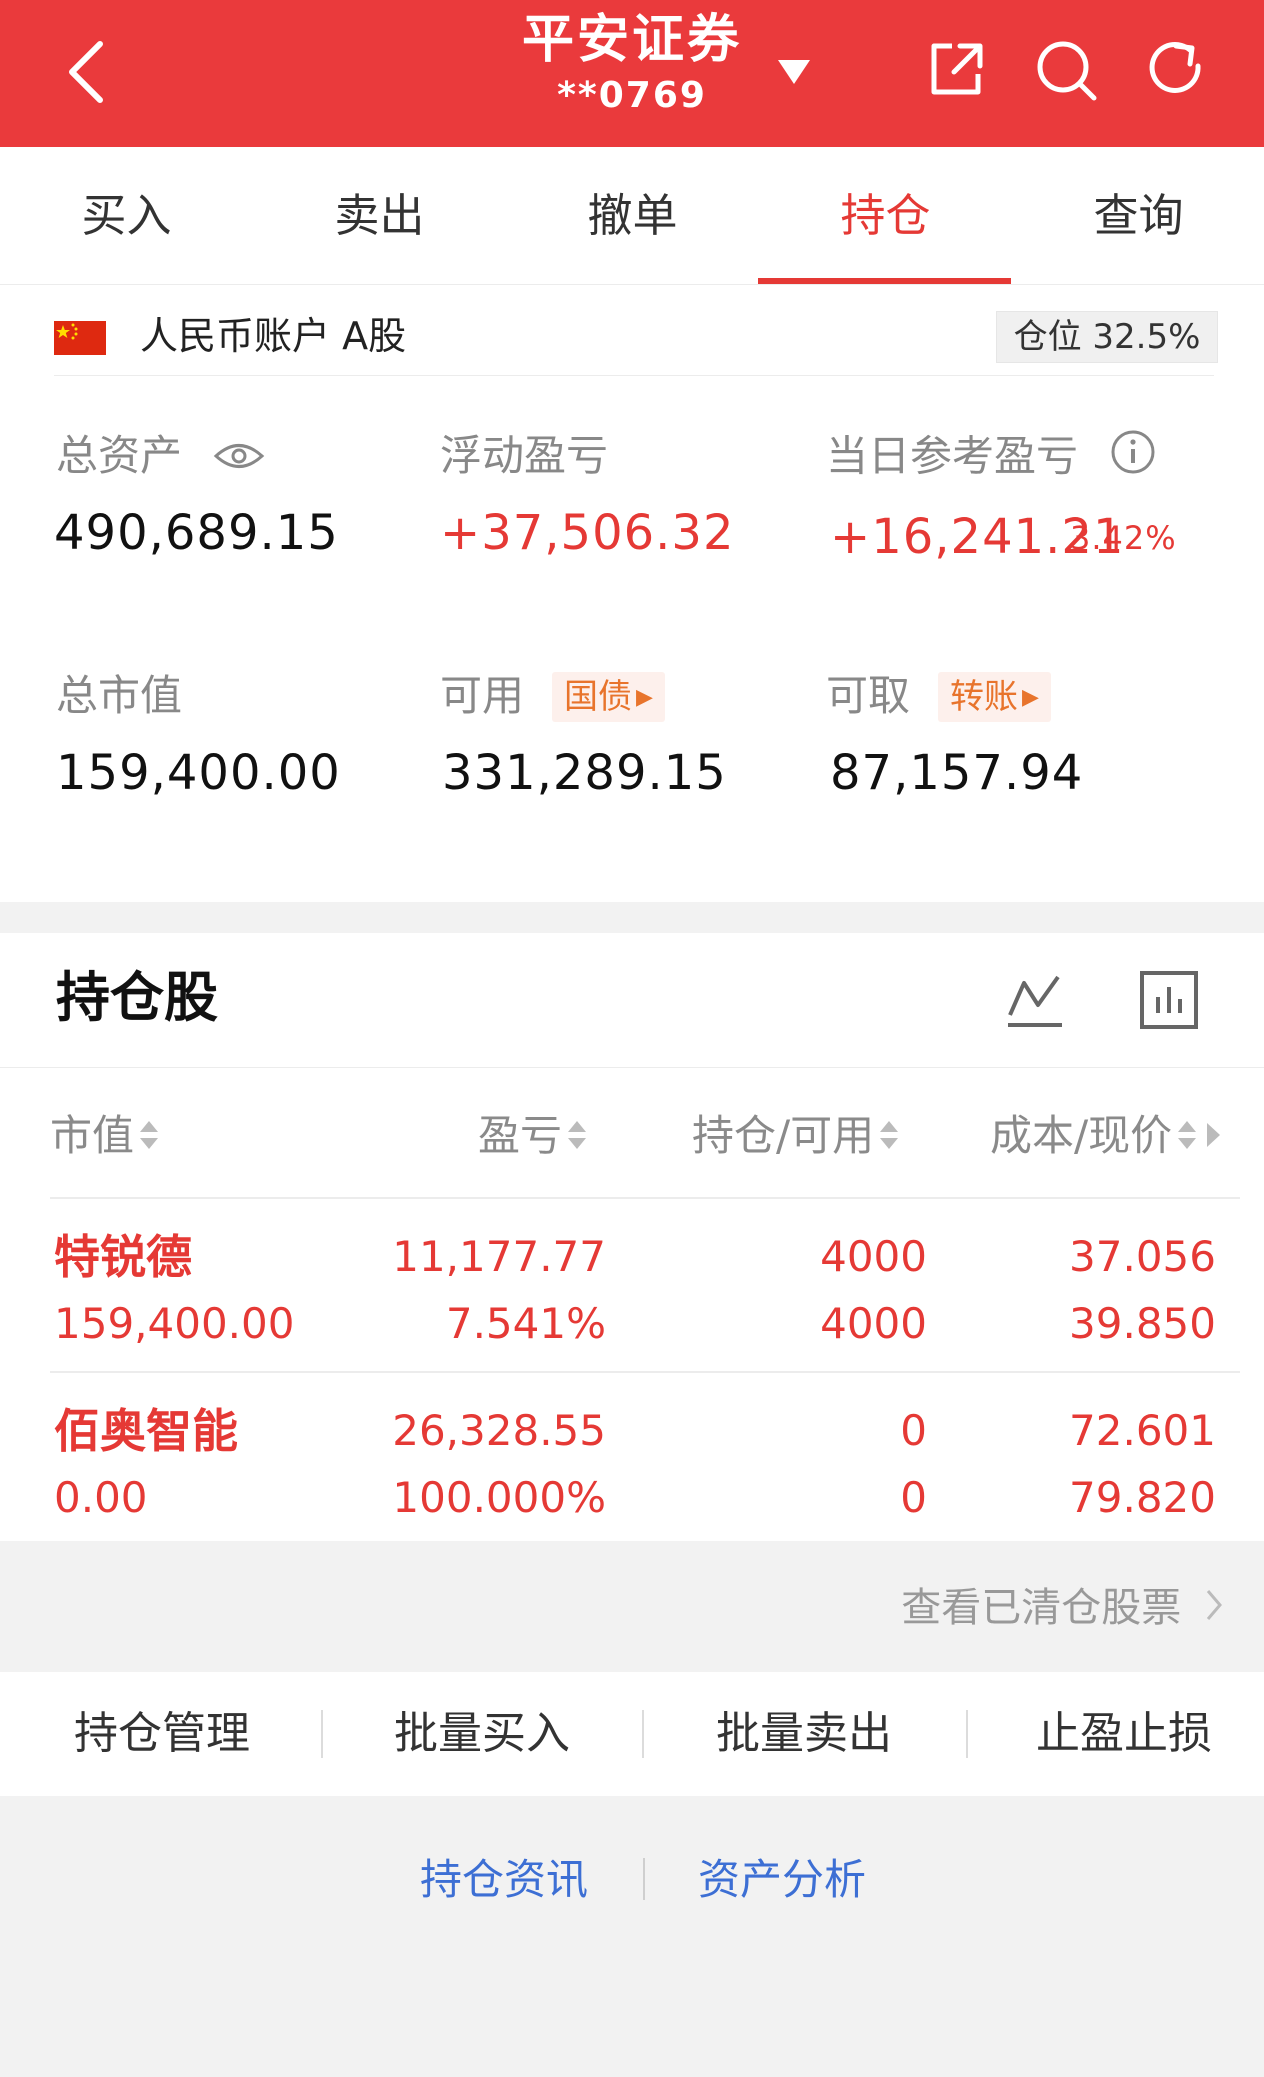 The width and height of the screenshot is (1264, 2077). Describe the element at coordinates (80, 338) in the screenshot. I see `china-flag-icon` at that location.